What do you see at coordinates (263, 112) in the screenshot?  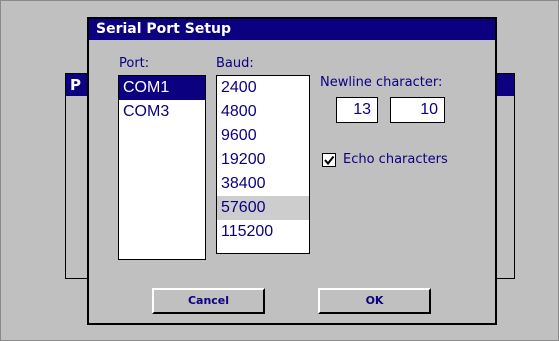 I see `baud-item-4800: 4800` at bounding box center [263, 112].